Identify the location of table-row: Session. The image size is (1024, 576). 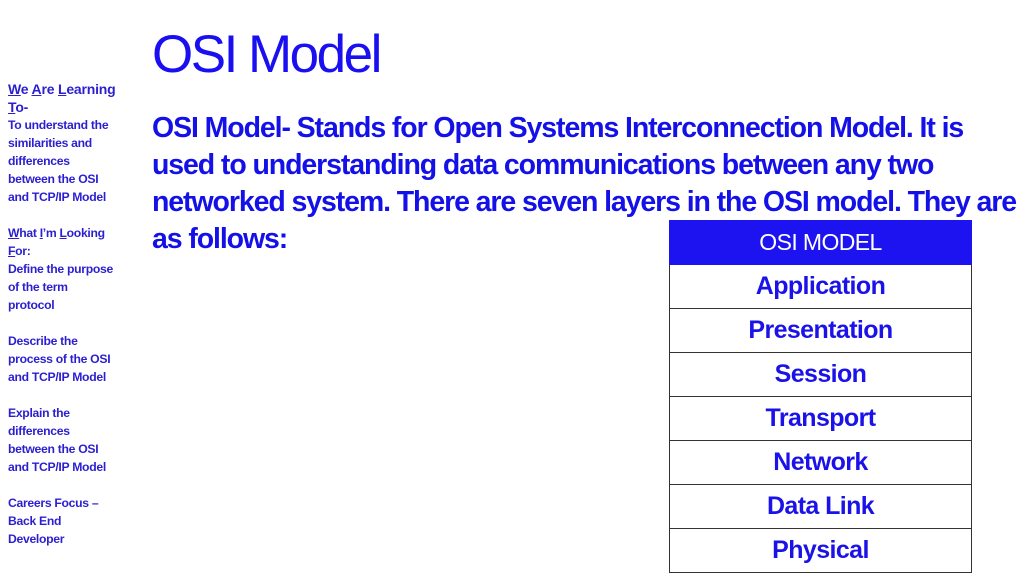
(820, 374).